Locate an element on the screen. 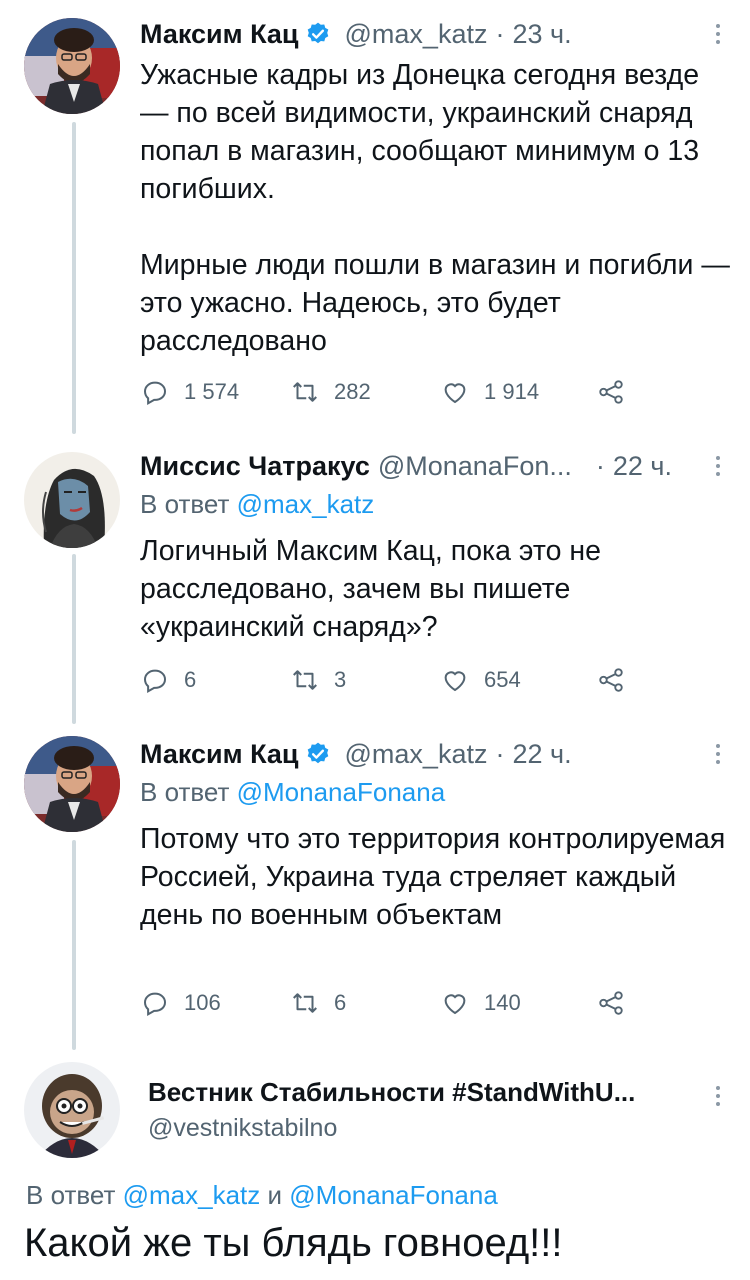 The height and width of the screenshot is (1280, 750). reply-context: В ответ @max_katz и @MonanaFonana is located at coordinates (262, 1195).